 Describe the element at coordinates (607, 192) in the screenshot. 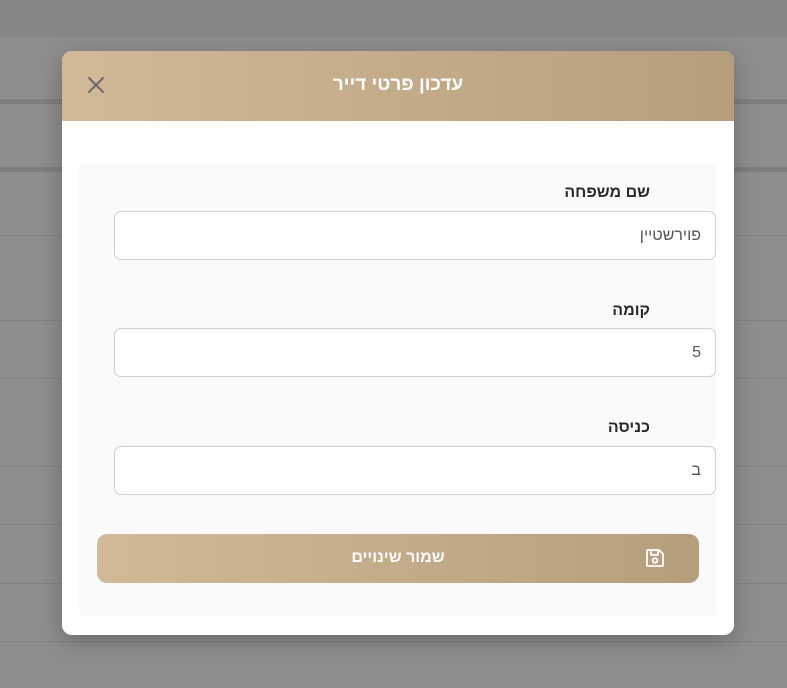

I see `last-name-label: שם משפחה` at that location.